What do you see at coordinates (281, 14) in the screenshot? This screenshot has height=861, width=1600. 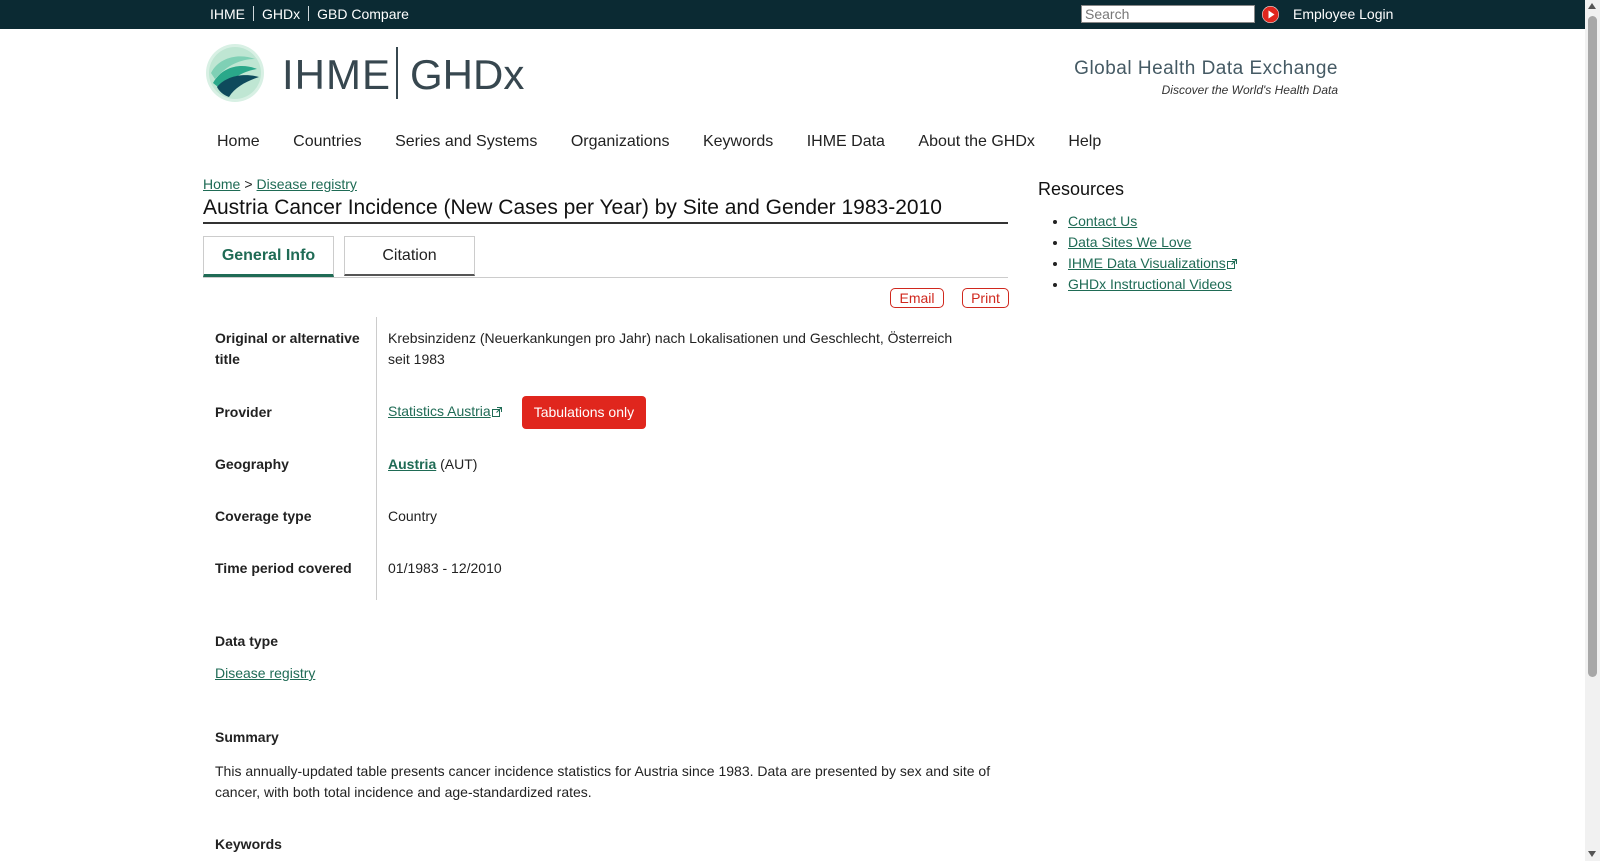 I see `top-link-ghdx: GHDx` at bounding box center [281, 14].